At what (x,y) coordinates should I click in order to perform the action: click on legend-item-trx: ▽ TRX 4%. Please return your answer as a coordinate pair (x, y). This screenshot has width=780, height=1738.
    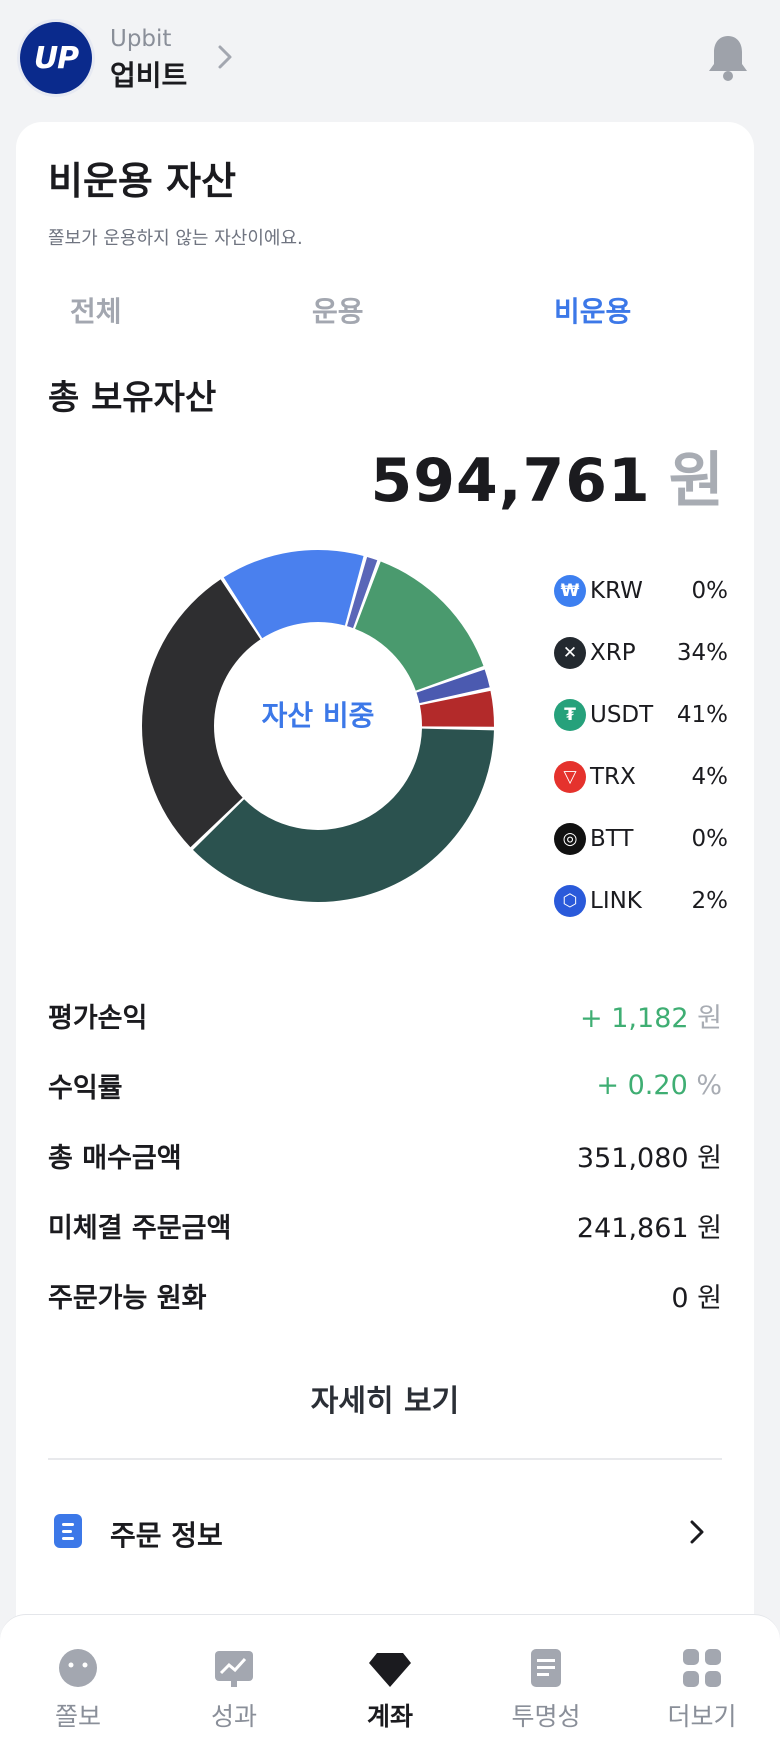
    Looking at the image, I should click on (649, 777).